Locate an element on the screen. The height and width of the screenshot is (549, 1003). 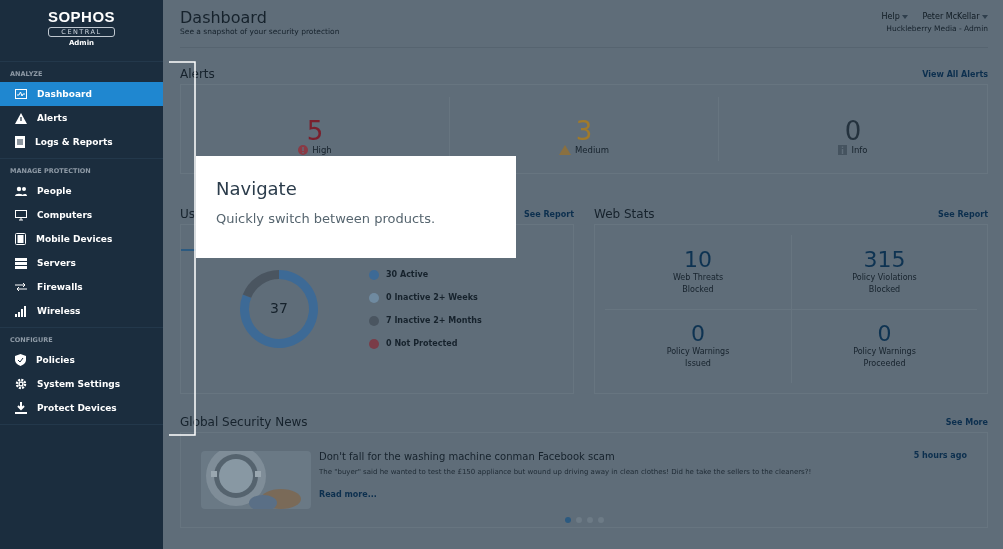
news-time: 5 hours ago is located at coordinates (940, 456).